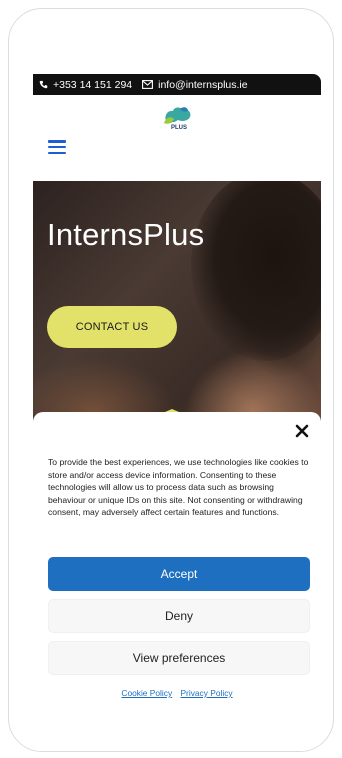  I want to click on hero-image, so click(256, 271).